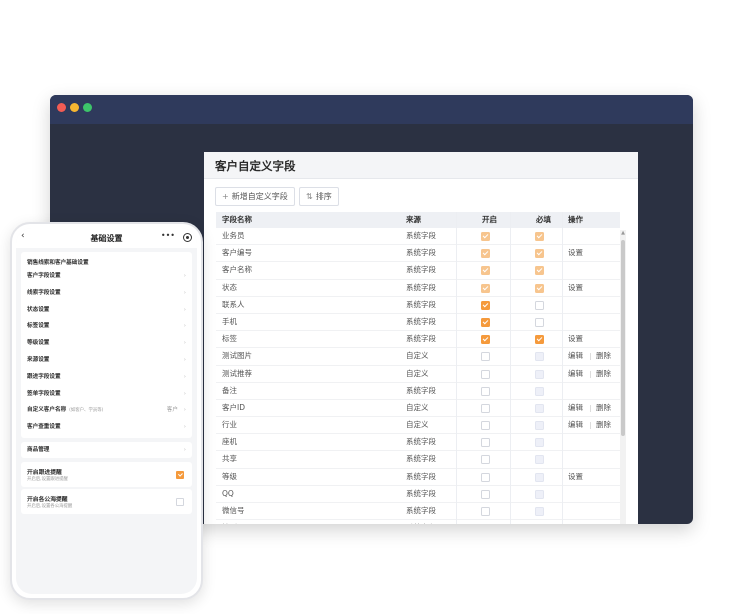 The image size is (756, 614). I want to click on page-title: 客户自定义字段, so click(255, 166).